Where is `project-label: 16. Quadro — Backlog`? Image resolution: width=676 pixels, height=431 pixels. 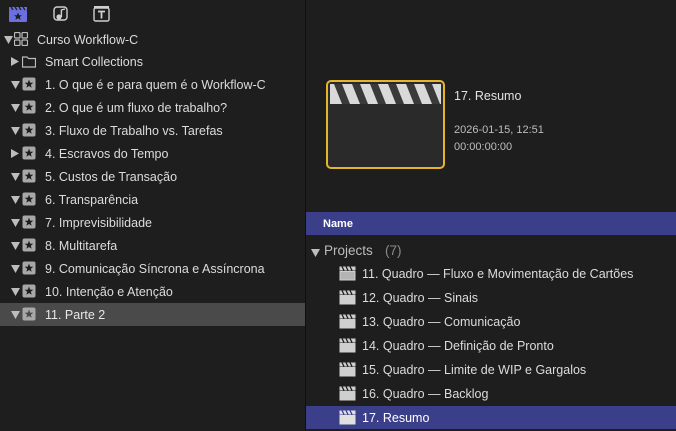
project-label: 16. Quadro — Backlog is located at coordinates (425, 393).